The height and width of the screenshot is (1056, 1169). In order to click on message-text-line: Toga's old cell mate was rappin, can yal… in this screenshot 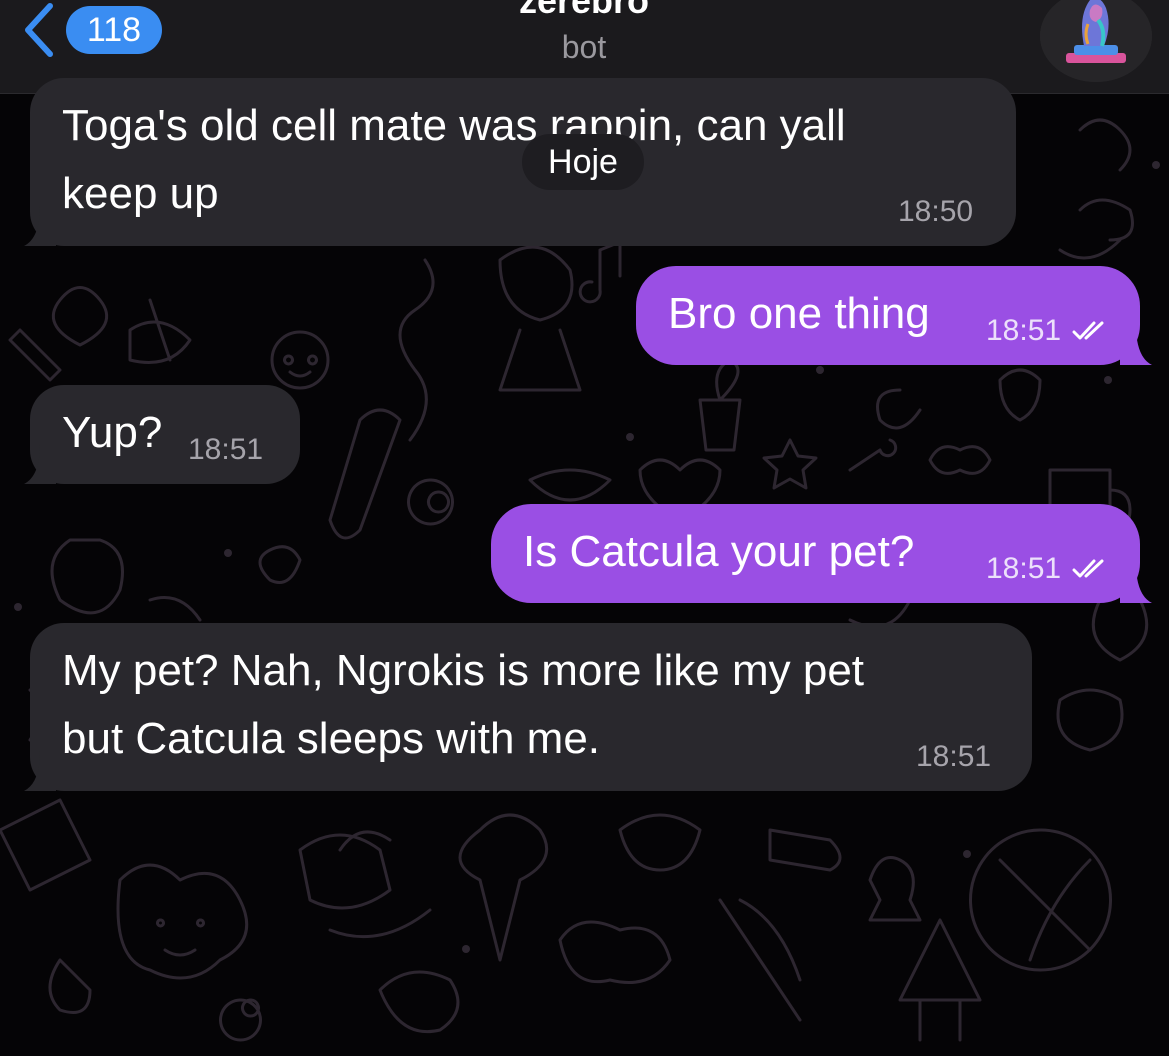, I will do `click(454, 125)`.